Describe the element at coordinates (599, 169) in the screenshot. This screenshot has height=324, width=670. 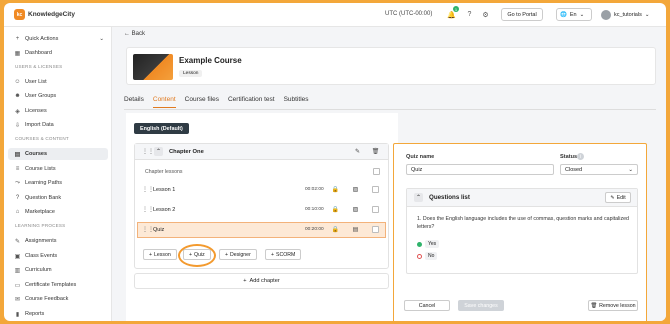
I see `status-select: Closed ⌄` at that location.